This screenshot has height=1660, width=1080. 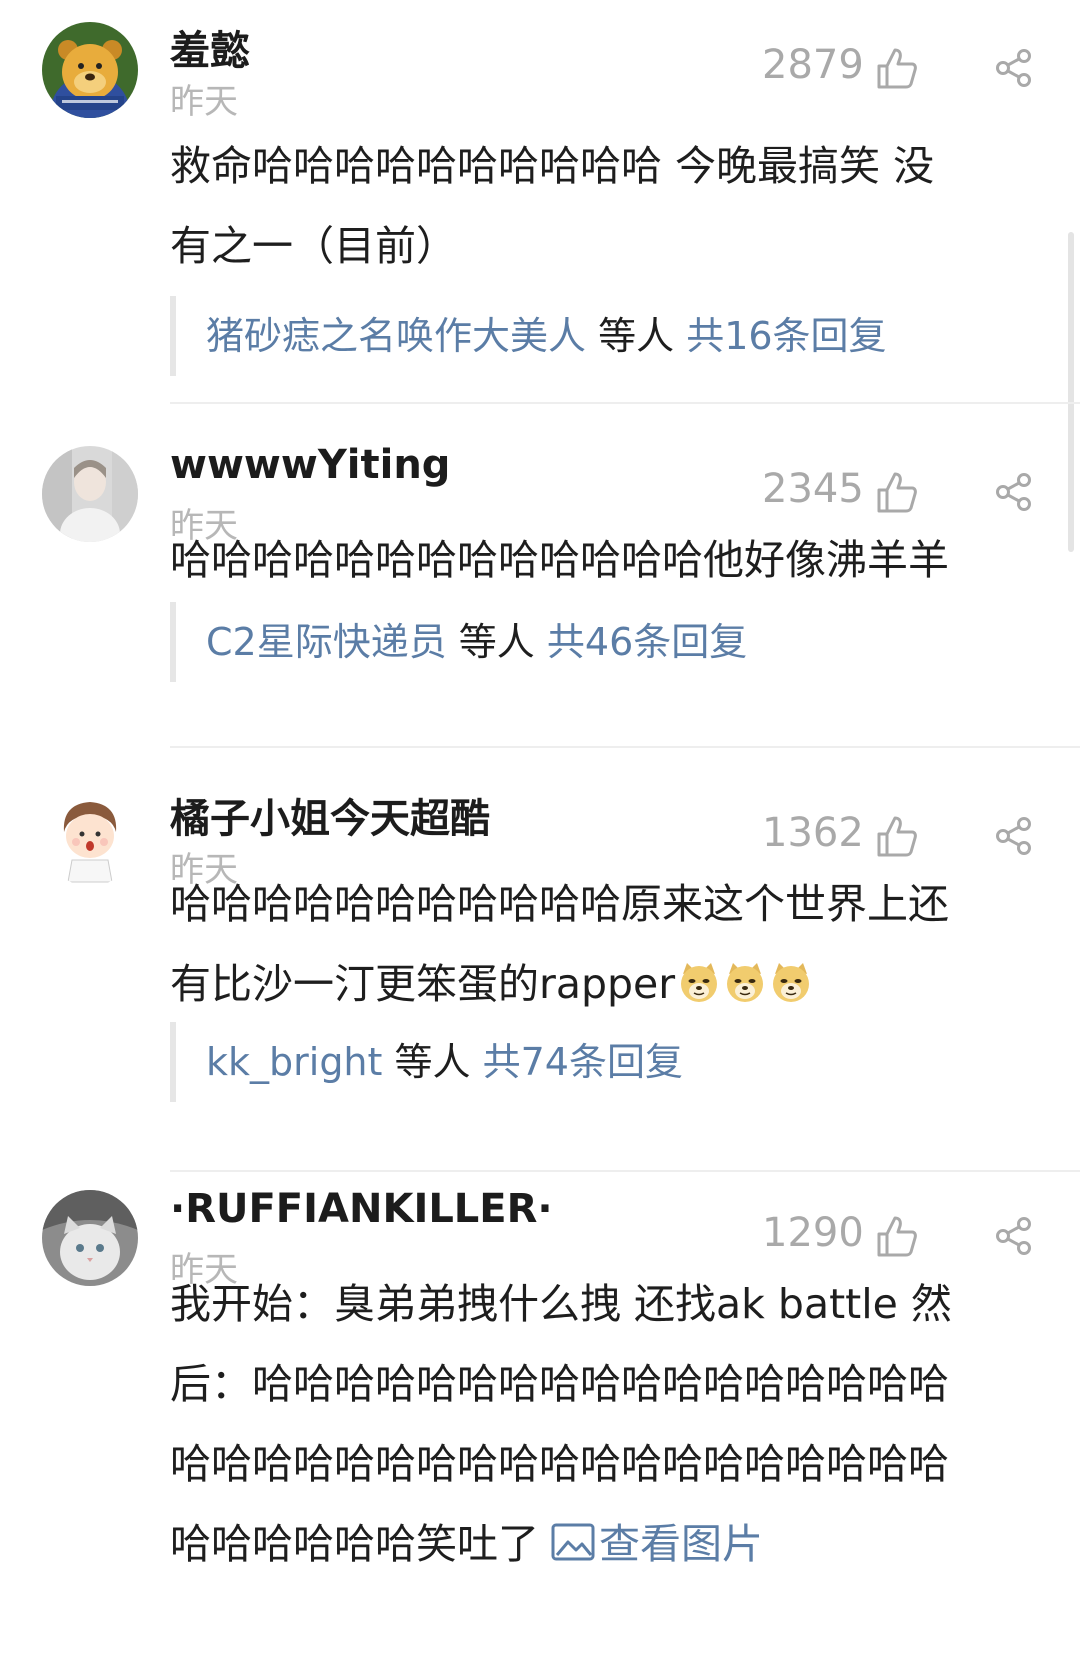 I want to click on comment-line: 哈哈哈哈哈哈哈哈哈哈哈哈哈他好像沸羊羊, so click(x=559, y=560).